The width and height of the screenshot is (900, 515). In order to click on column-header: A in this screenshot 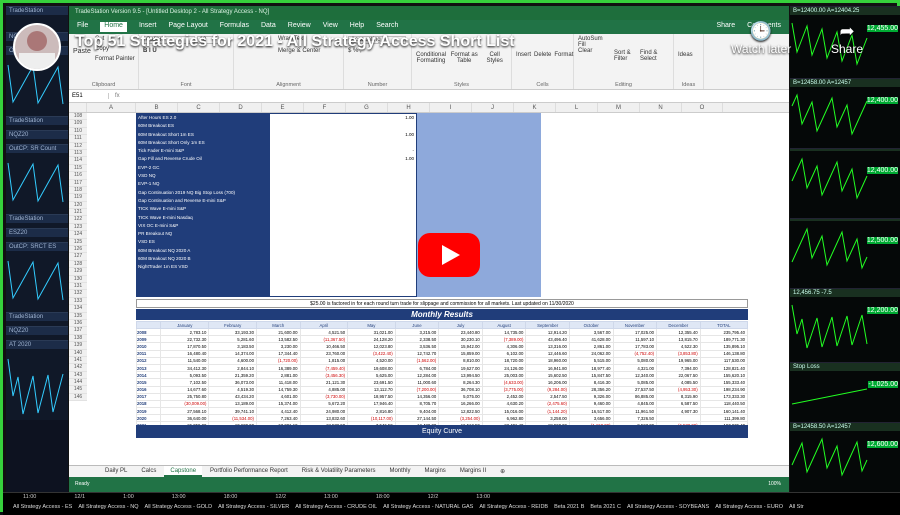, I will do `click(111, 107)`.